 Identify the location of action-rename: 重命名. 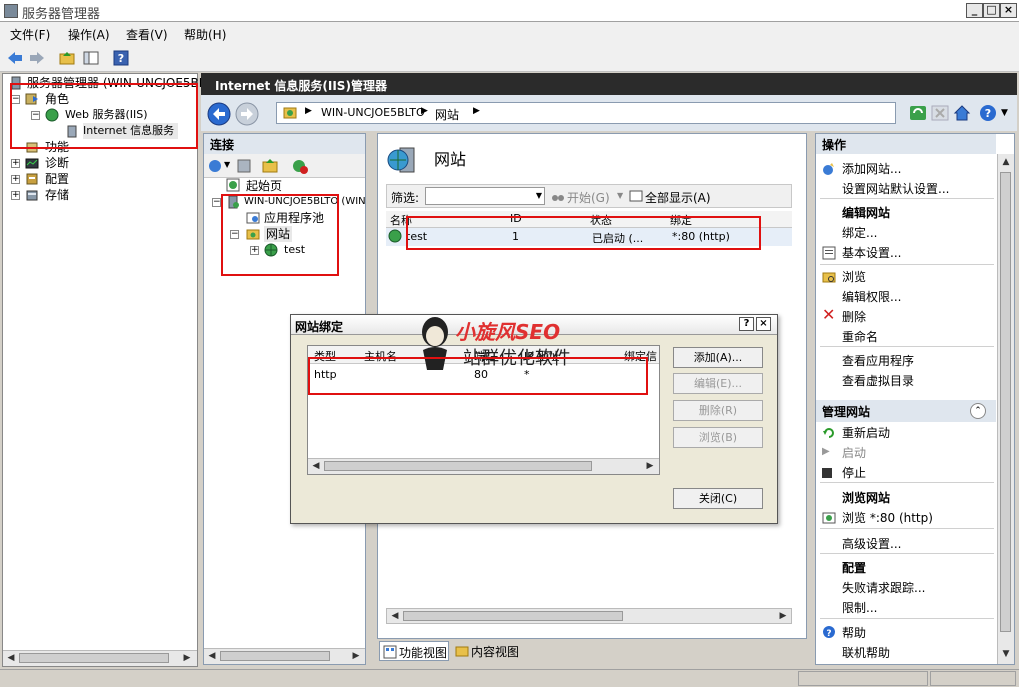
(860, 336).